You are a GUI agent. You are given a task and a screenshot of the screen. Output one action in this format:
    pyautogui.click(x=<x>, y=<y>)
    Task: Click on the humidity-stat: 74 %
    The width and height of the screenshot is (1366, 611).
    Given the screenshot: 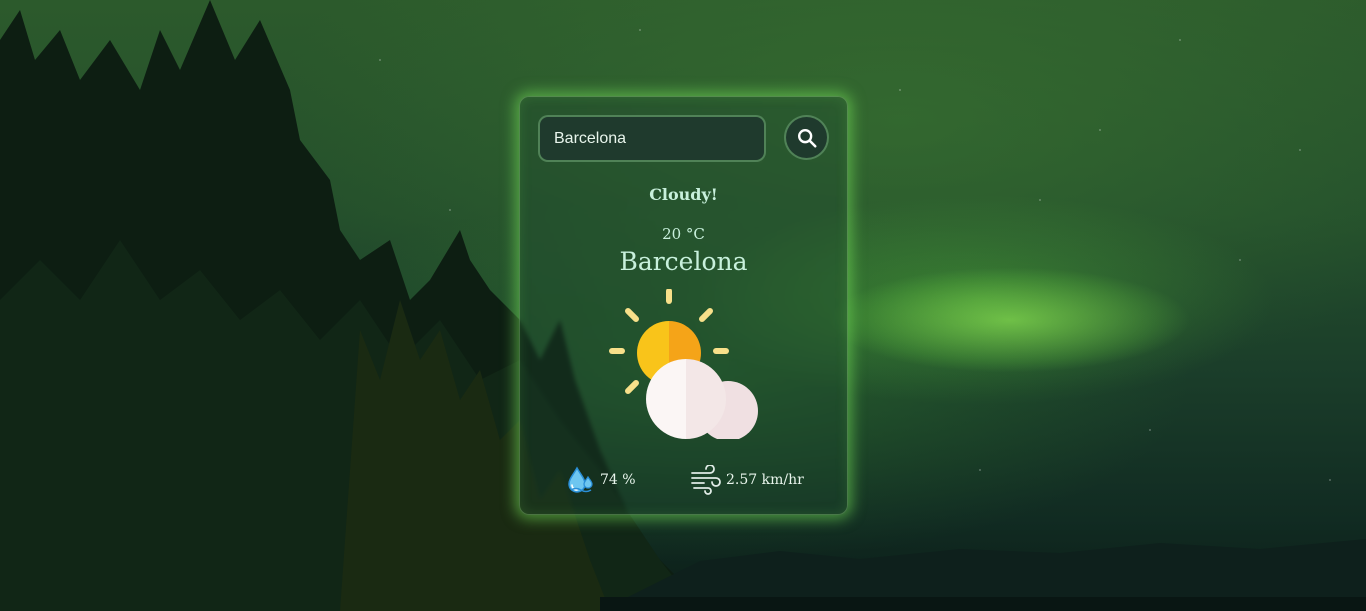 What is the action you would take?
    pyautogui.click(x=601, y=480)
    